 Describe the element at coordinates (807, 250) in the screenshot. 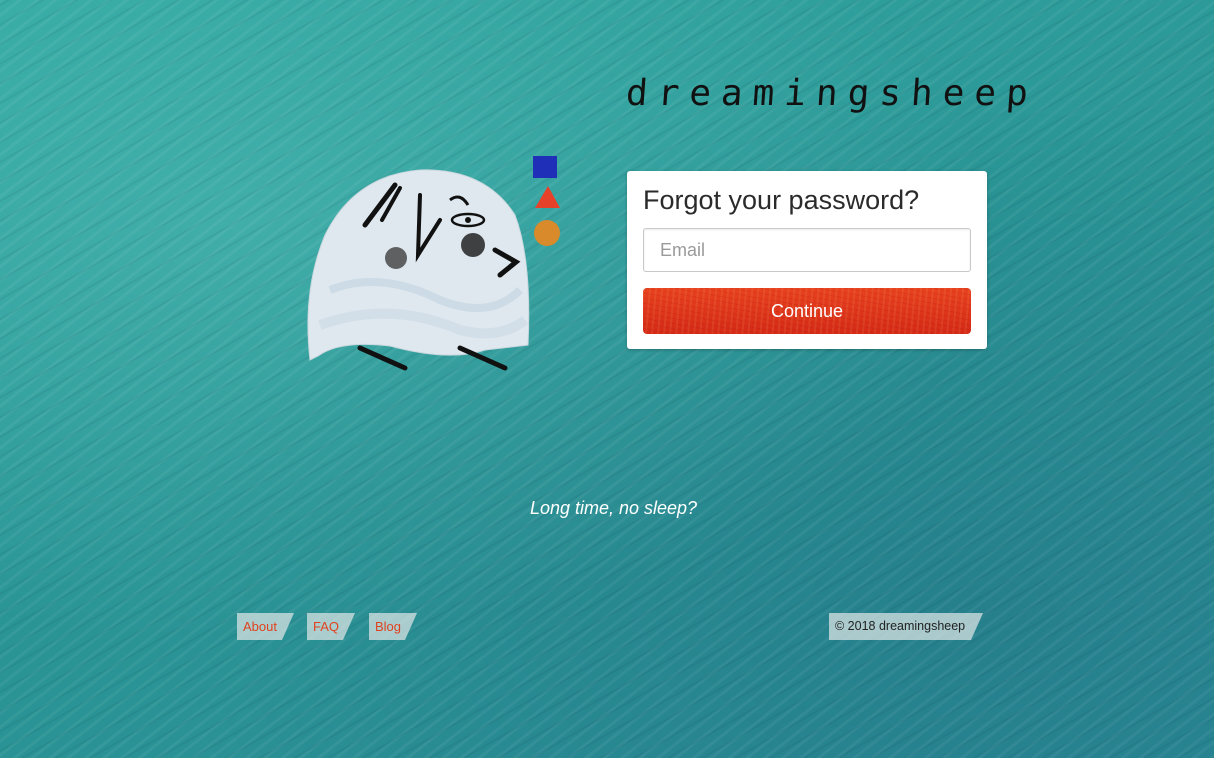

I see `email-field` at that location.